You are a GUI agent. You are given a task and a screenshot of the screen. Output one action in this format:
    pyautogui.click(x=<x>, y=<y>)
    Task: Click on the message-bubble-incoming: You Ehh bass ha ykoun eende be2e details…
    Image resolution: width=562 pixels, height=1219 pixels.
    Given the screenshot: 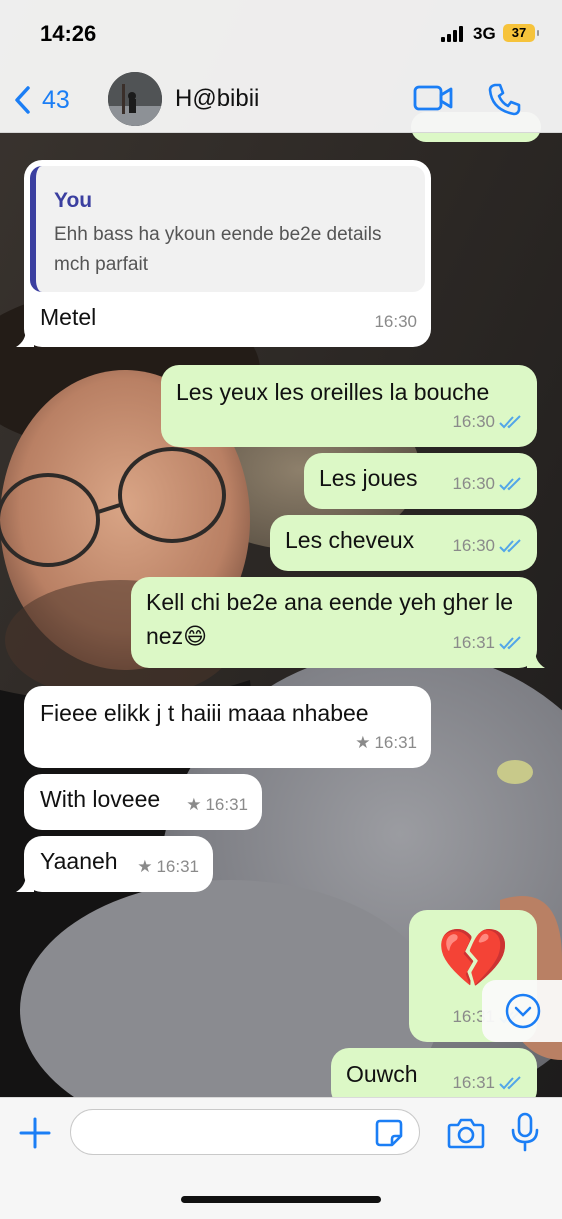 What is the action you would take?
    pyautogui.click(x=223, y=253)
    